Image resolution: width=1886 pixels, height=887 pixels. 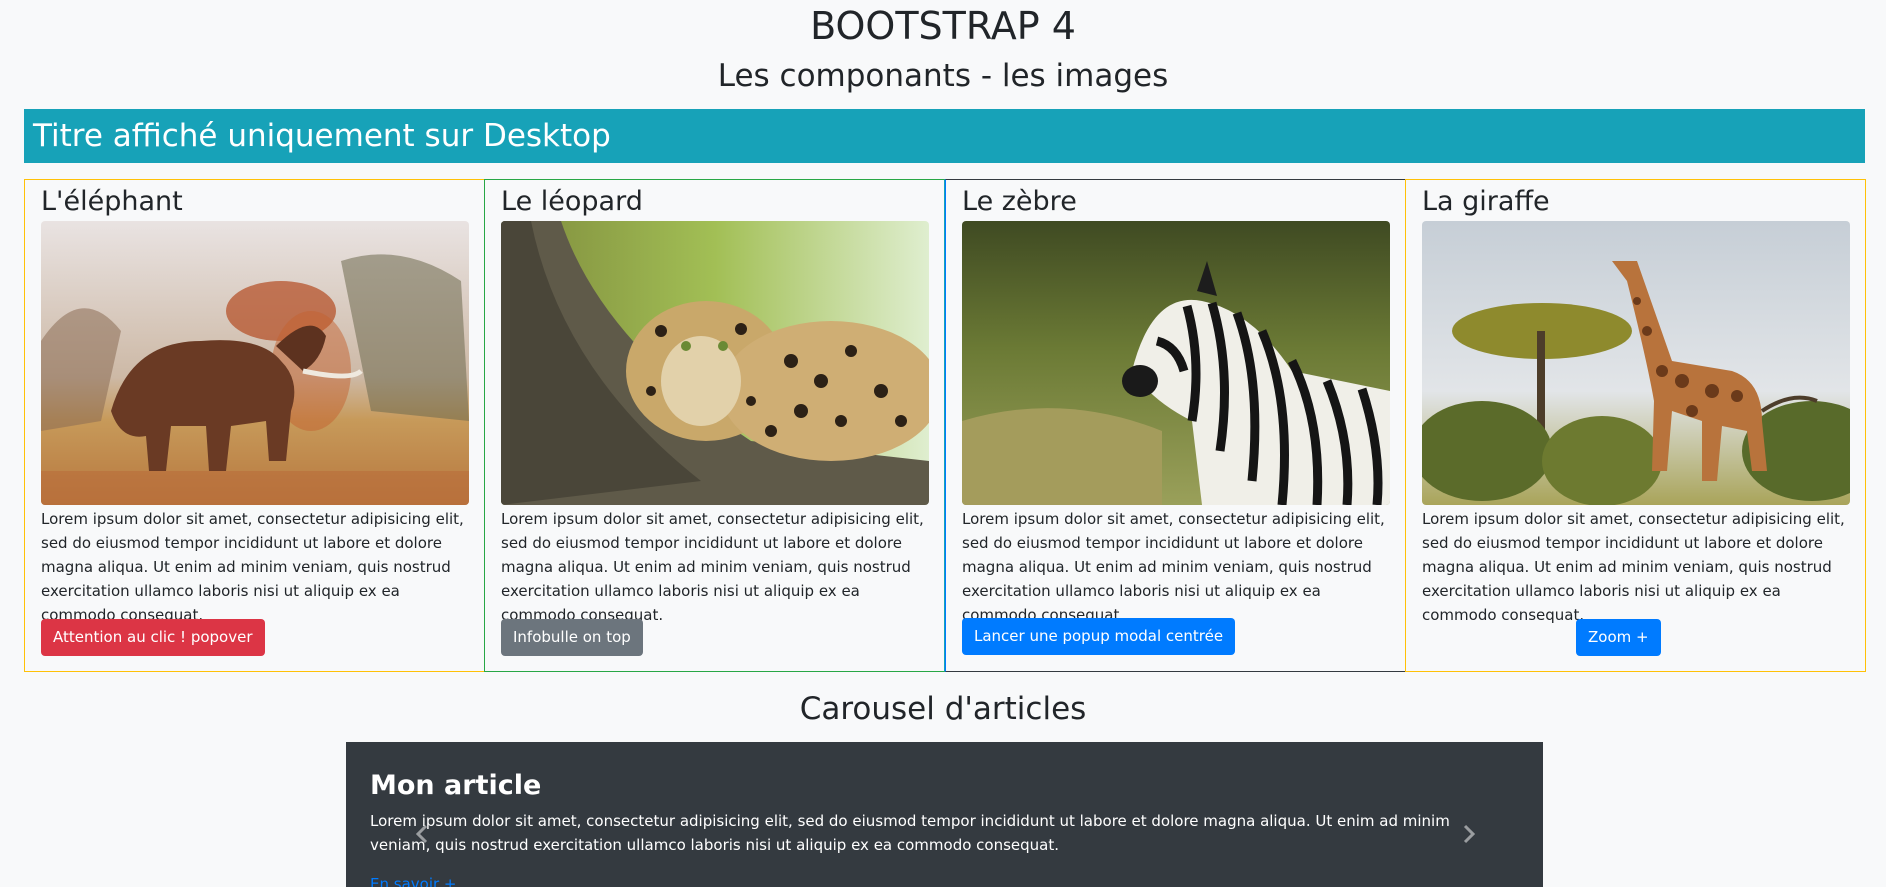 What do you see at coordinates (572, 201) in the screenshot?
I see `card-title: Le léopard` at bounding box center [572, 201].